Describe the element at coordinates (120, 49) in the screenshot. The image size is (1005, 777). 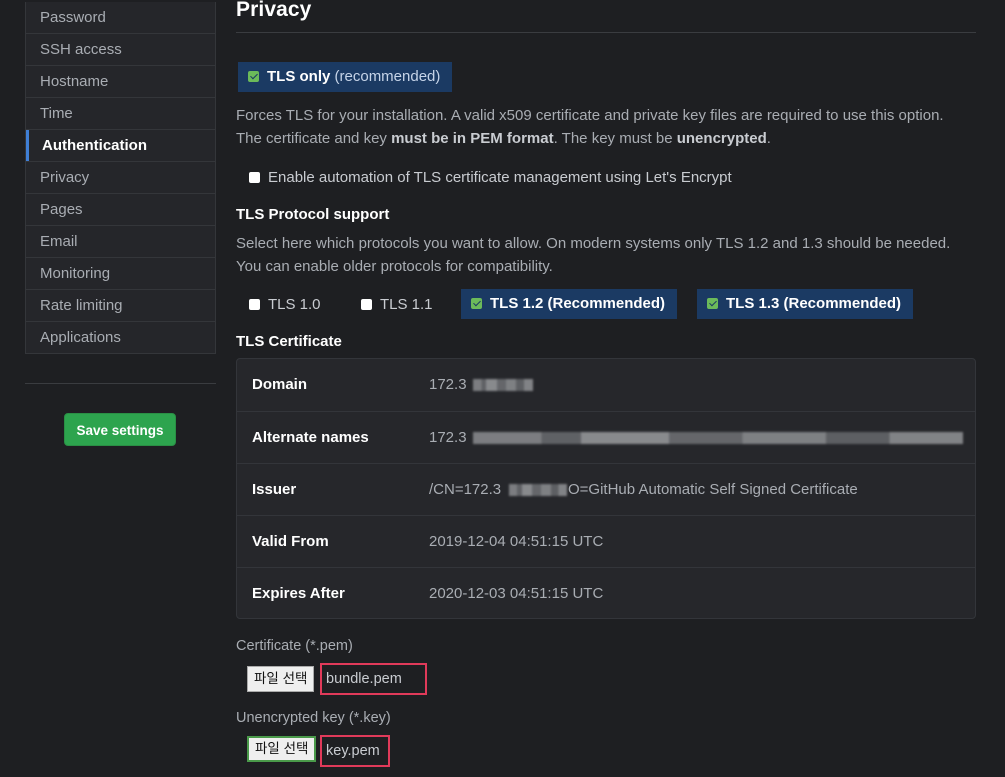
I see `sidebar-item-ssh-access: SSH access` at that location.